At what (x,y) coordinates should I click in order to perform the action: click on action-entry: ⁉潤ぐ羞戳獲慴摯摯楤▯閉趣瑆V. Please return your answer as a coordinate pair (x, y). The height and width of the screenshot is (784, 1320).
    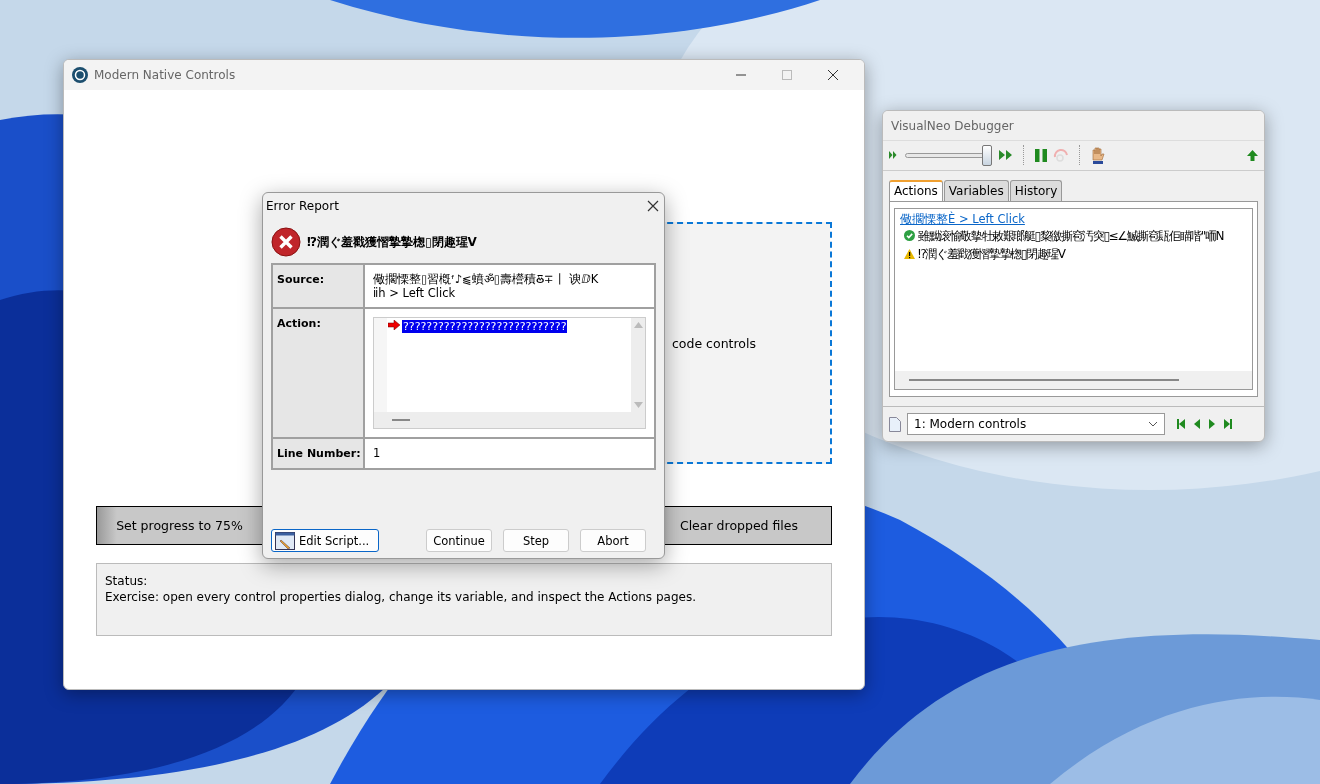
    Looking at the image, I should click on (991, 254).